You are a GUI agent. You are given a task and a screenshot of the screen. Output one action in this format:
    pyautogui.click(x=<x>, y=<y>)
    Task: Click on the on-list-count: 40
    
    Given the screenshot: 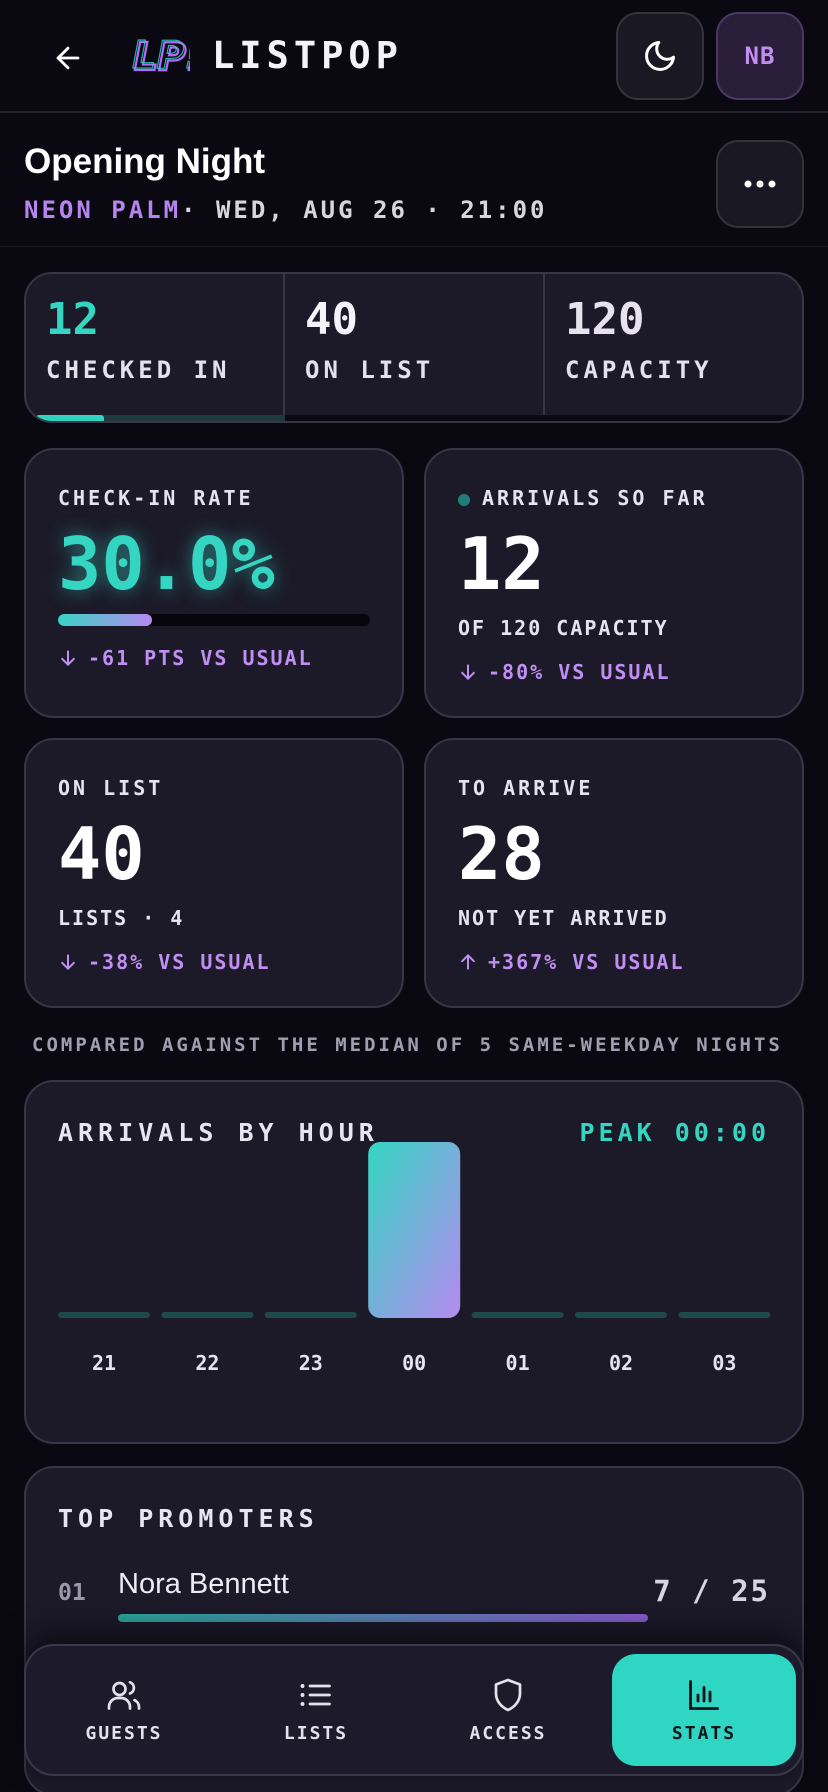 What is the action you would take?
    pyautogui.click(x=331, y=319)
    